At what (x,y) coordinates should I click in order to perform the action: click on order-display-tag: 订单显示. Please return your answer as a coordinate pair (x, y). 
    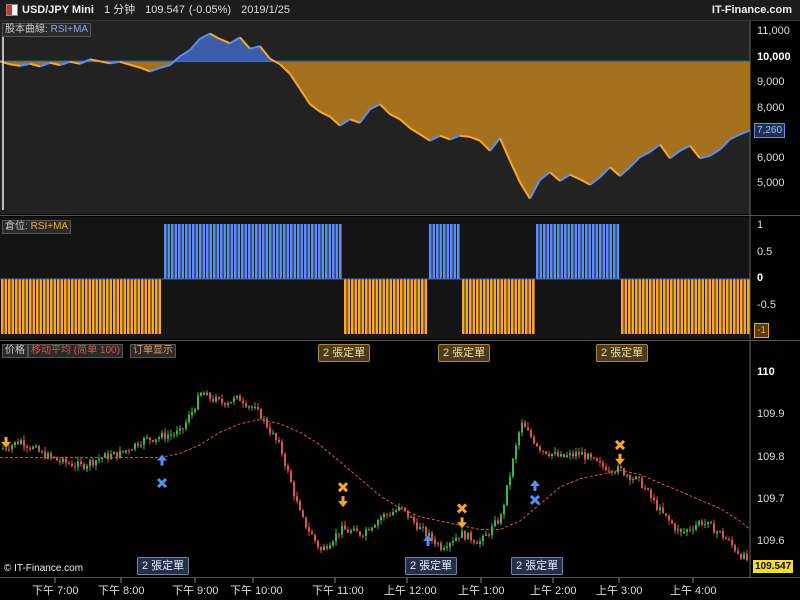
    Looking at the image, I should click on (153, 351).